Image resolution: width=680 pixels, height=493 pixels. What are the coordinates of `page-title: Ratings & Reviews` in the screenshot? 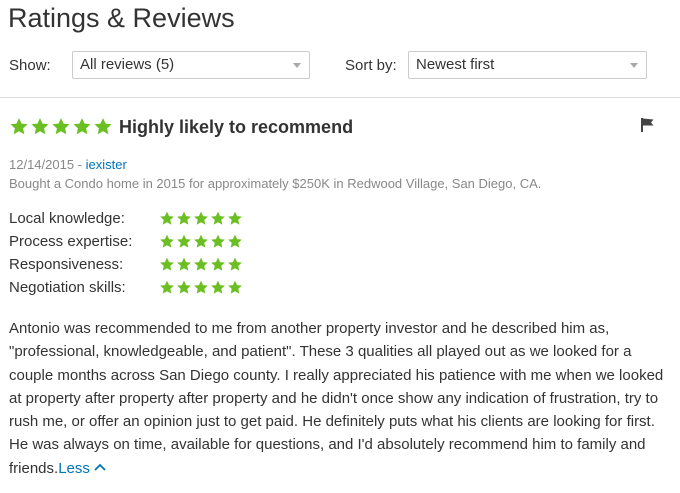 It's located at (121, 18).